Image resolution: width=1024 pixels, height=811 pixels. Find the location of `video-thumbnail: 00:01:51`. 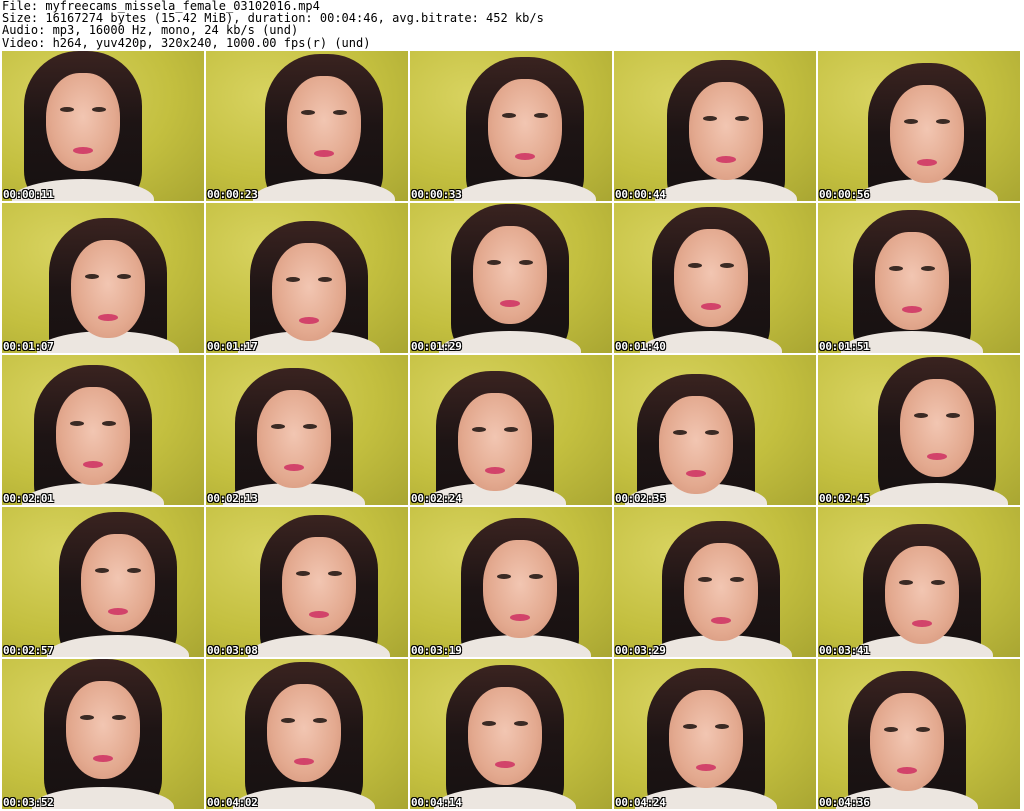

video-thumbnail: 00:01:51 is located at coordinates (919, 278).